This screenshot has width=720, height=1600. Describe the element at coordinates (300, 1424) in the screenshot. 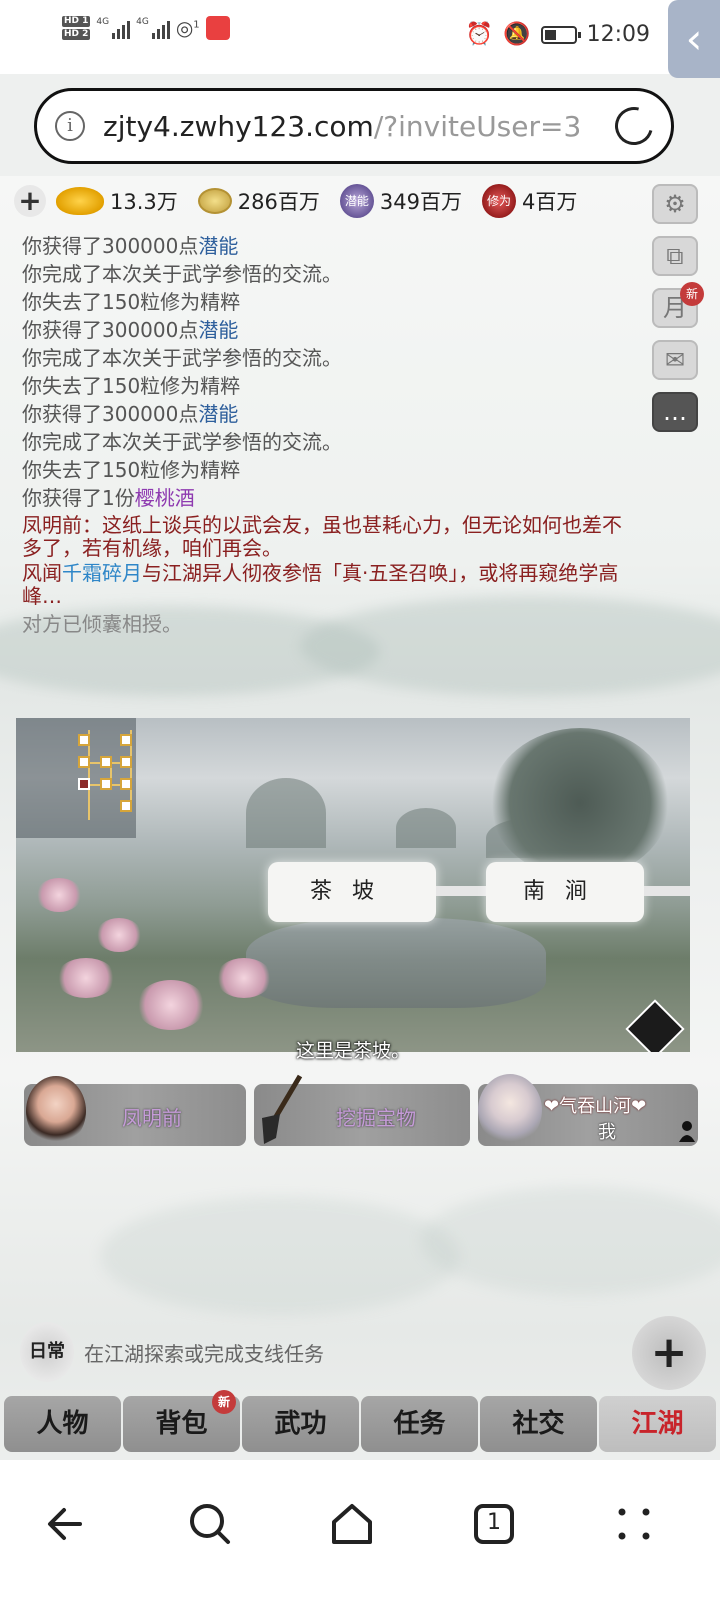

I see `tab-martial-arts: 武功` at that location.